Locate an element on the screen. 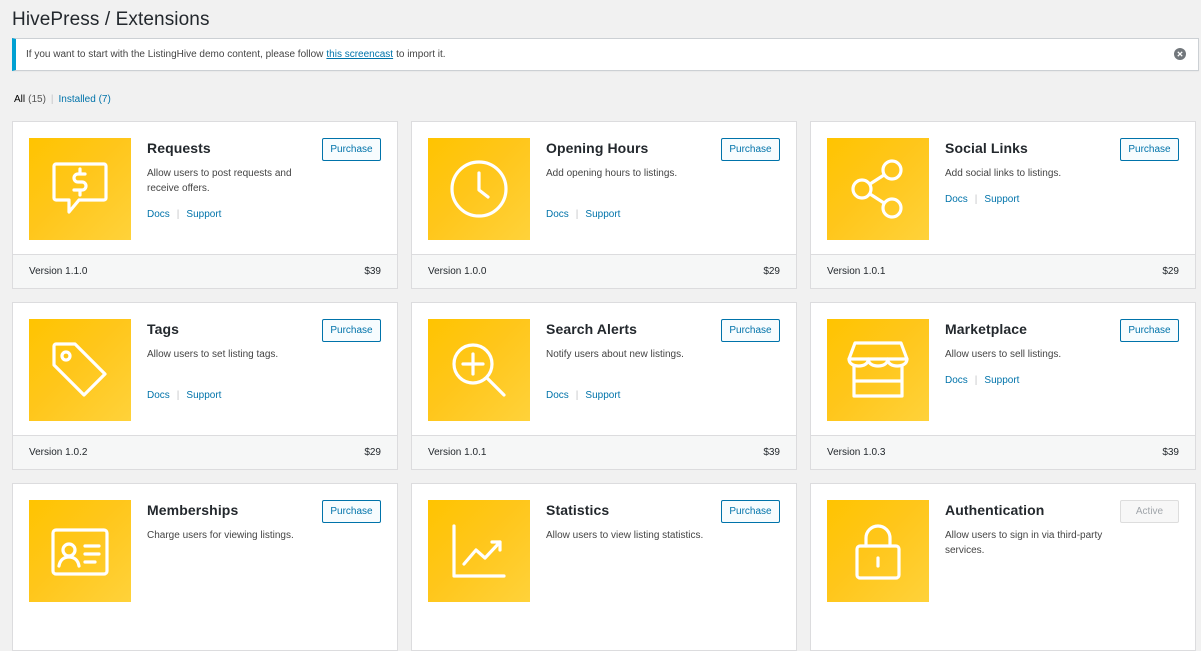 The image size is (1201, 651). share-icon is located at coordinates (878, 189).